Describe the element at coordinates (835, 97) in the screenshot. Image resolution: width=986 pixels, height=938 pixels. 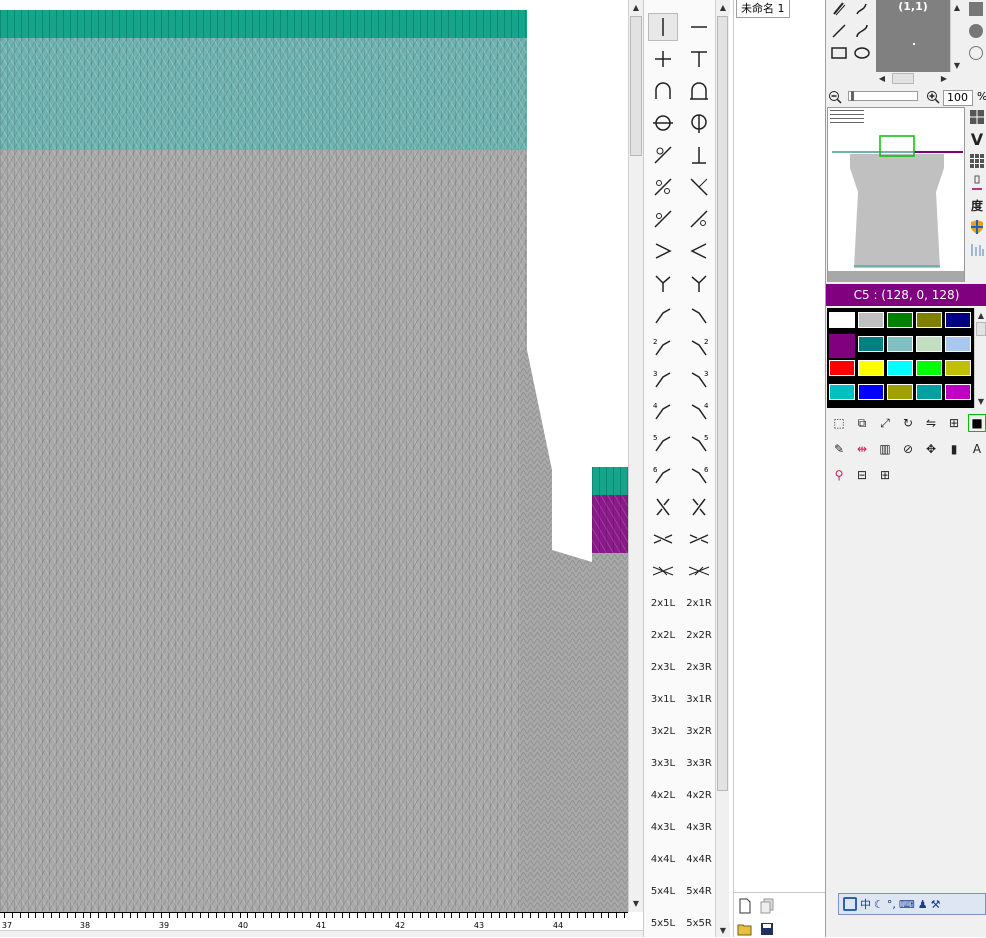
I see `zoom-out-icon` at that location.